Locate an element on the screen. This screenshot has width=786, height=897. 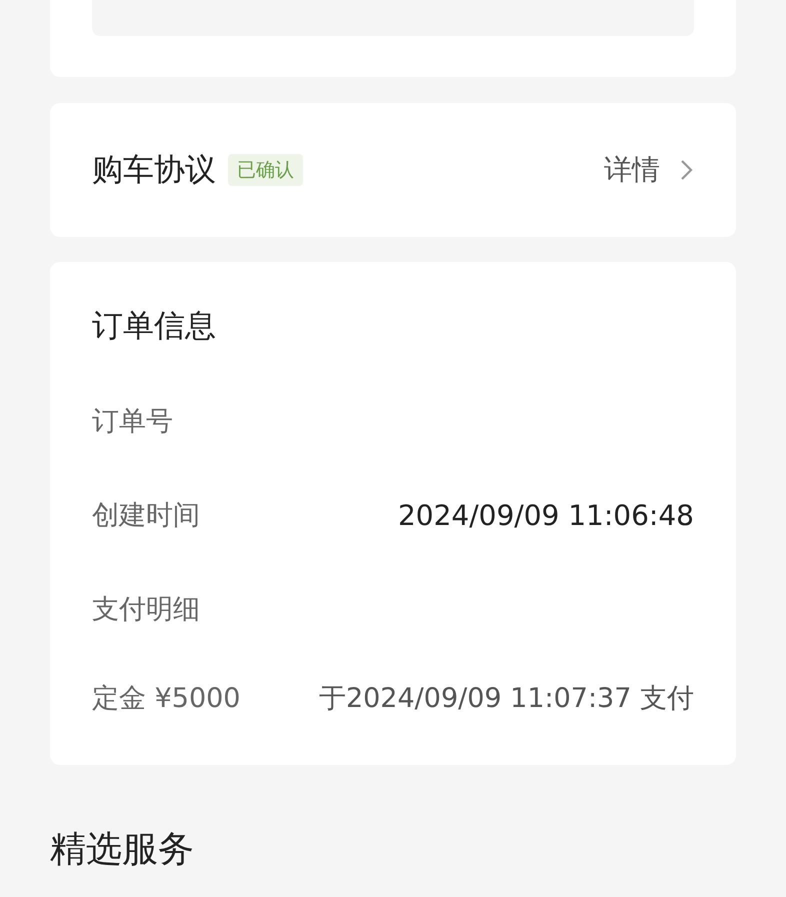
field-value: 2024/09/09 11:06:48 is located at coordinates (546, 515).